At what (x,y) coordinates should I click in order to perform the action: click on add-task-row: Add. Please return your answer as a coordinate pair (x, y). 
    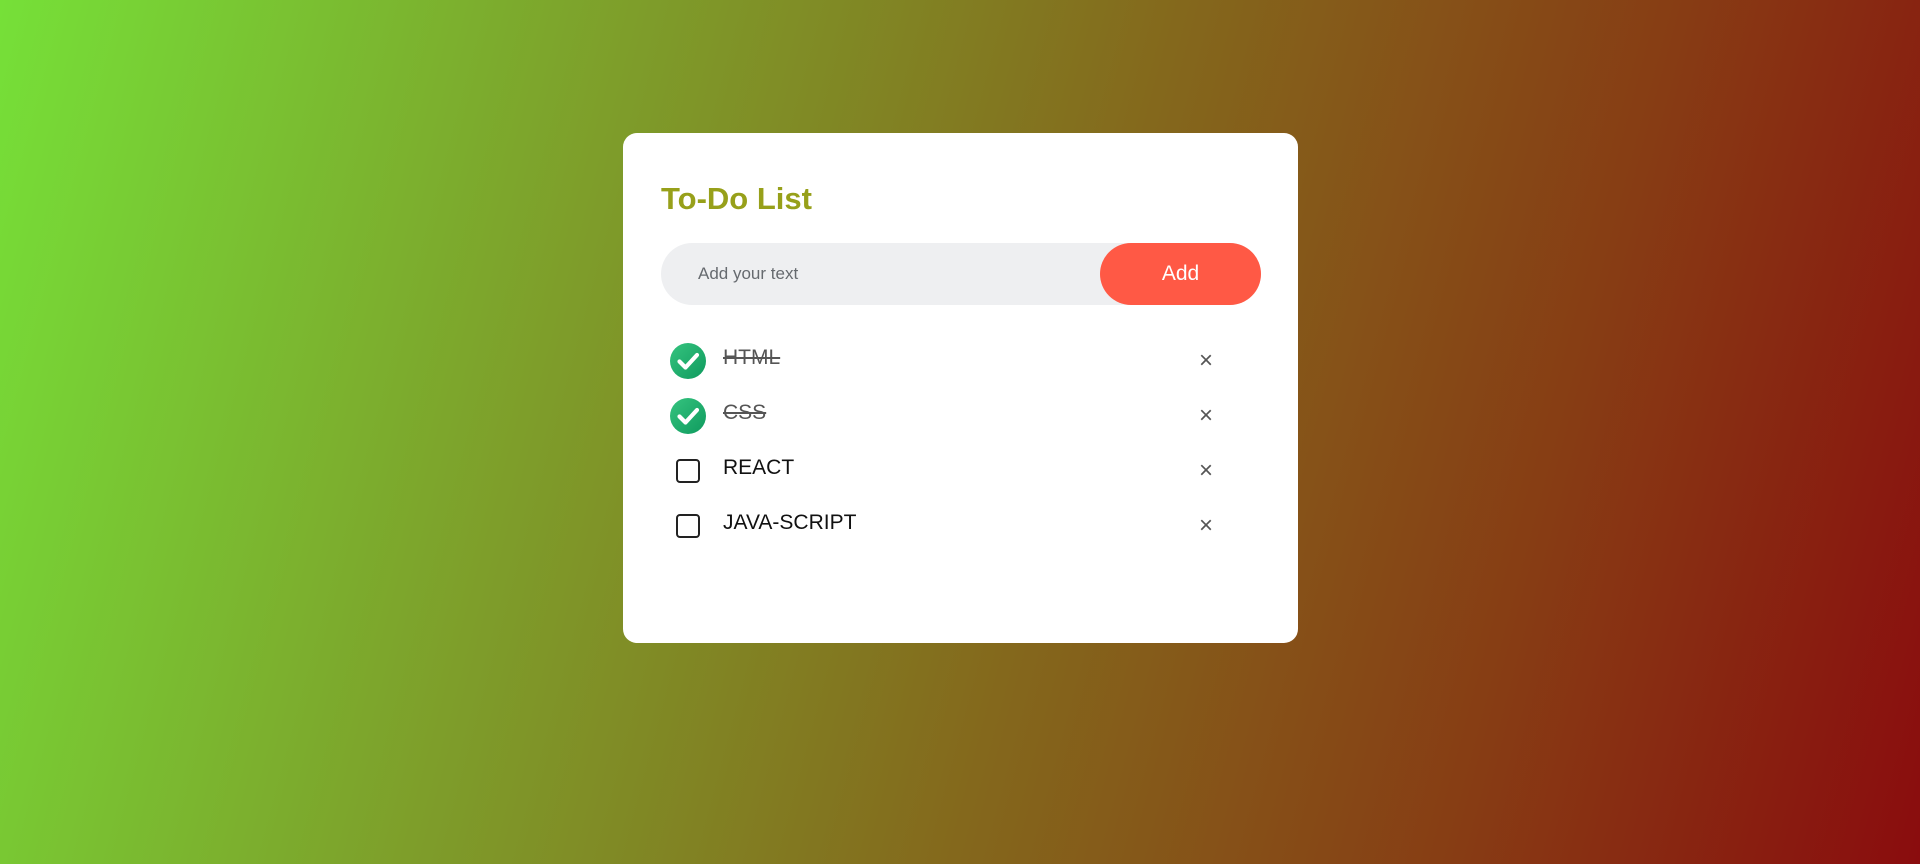
    Looking at the image, I should click on (961, 274).